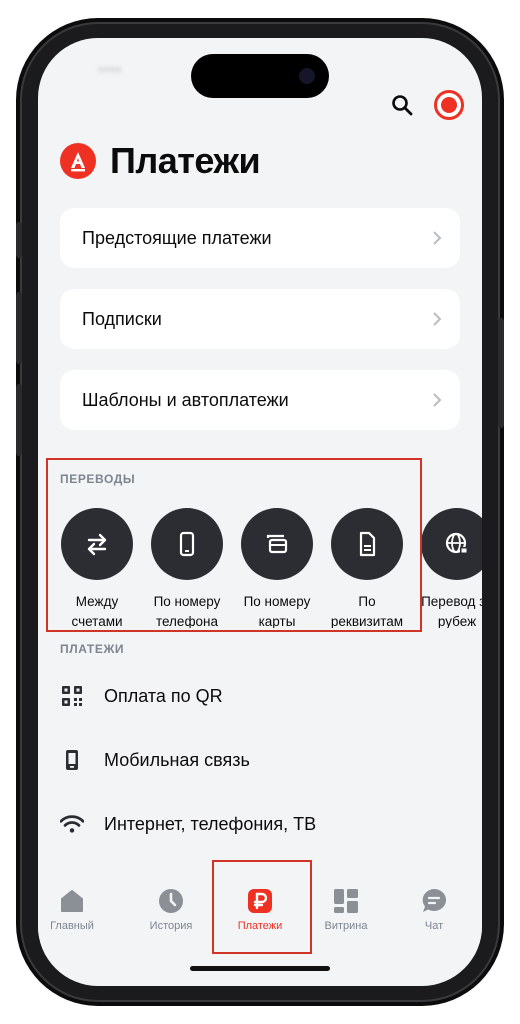 The image size is (520, 1024). Describe the element at coordinates (501, 373) in the screenshot. I see `side-button-power` at that location.